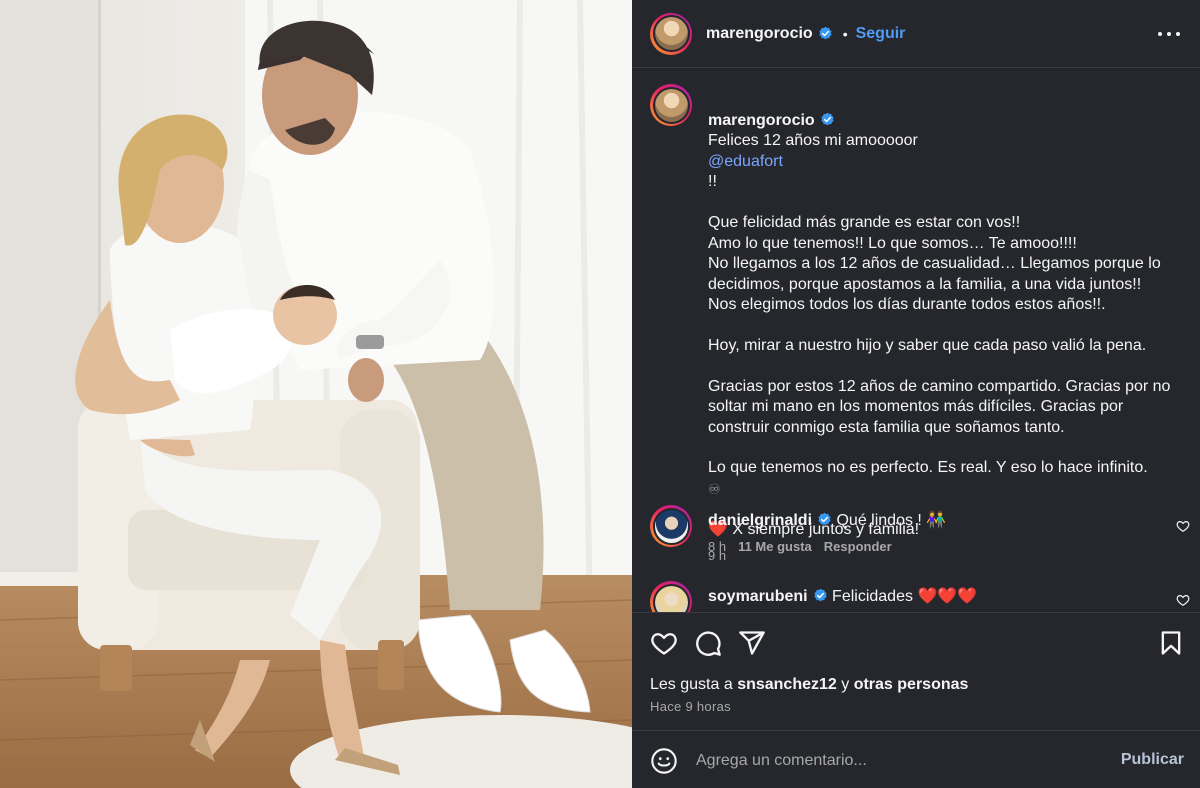 The image size is (1200, 788). I want to click on comment-text: danielgrinaldi Qué lindos ! 👫, so click(928, 521).